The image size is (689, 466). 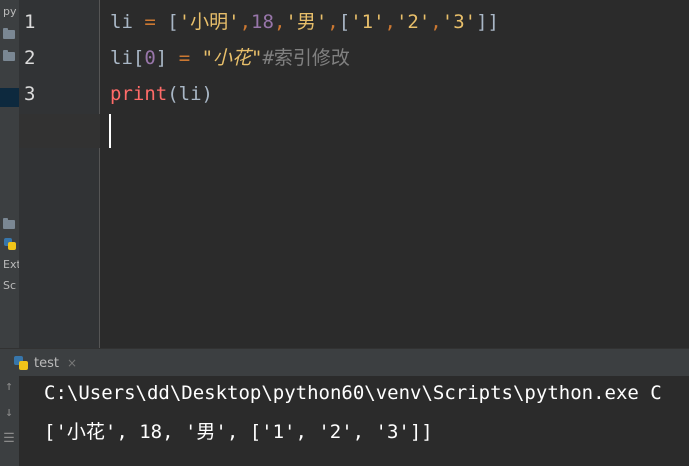 What do you see at coordinates (72, 363) in the screenshot?
I see `close-icon: ×` at bounding box center [72, 363].